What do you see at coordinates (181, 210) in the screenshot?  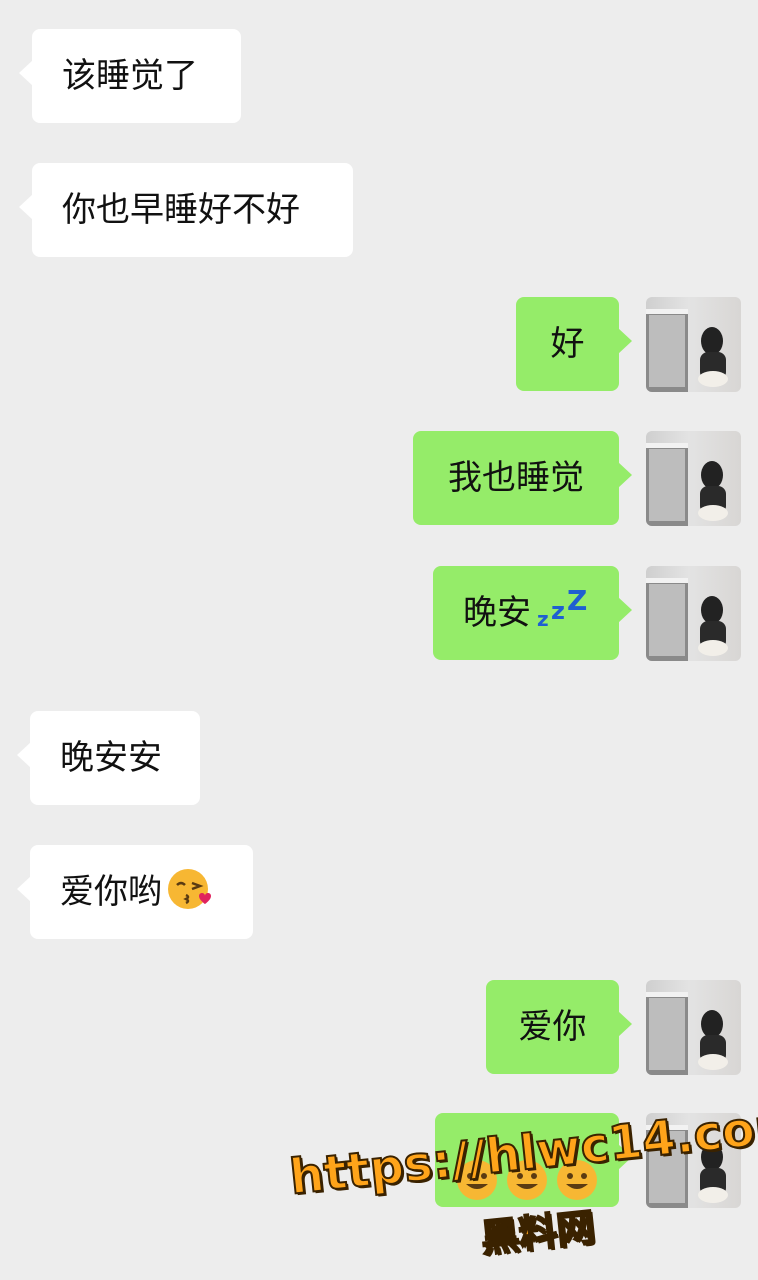 I see `message-text: 你也早睡好不好` at bounding box center [181, 210].